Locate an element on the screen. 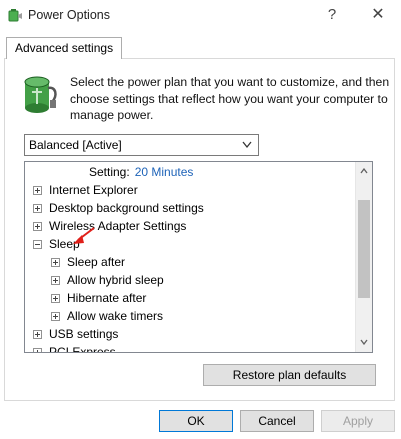  window-title: Power Options is located at coordinates (69, 15).